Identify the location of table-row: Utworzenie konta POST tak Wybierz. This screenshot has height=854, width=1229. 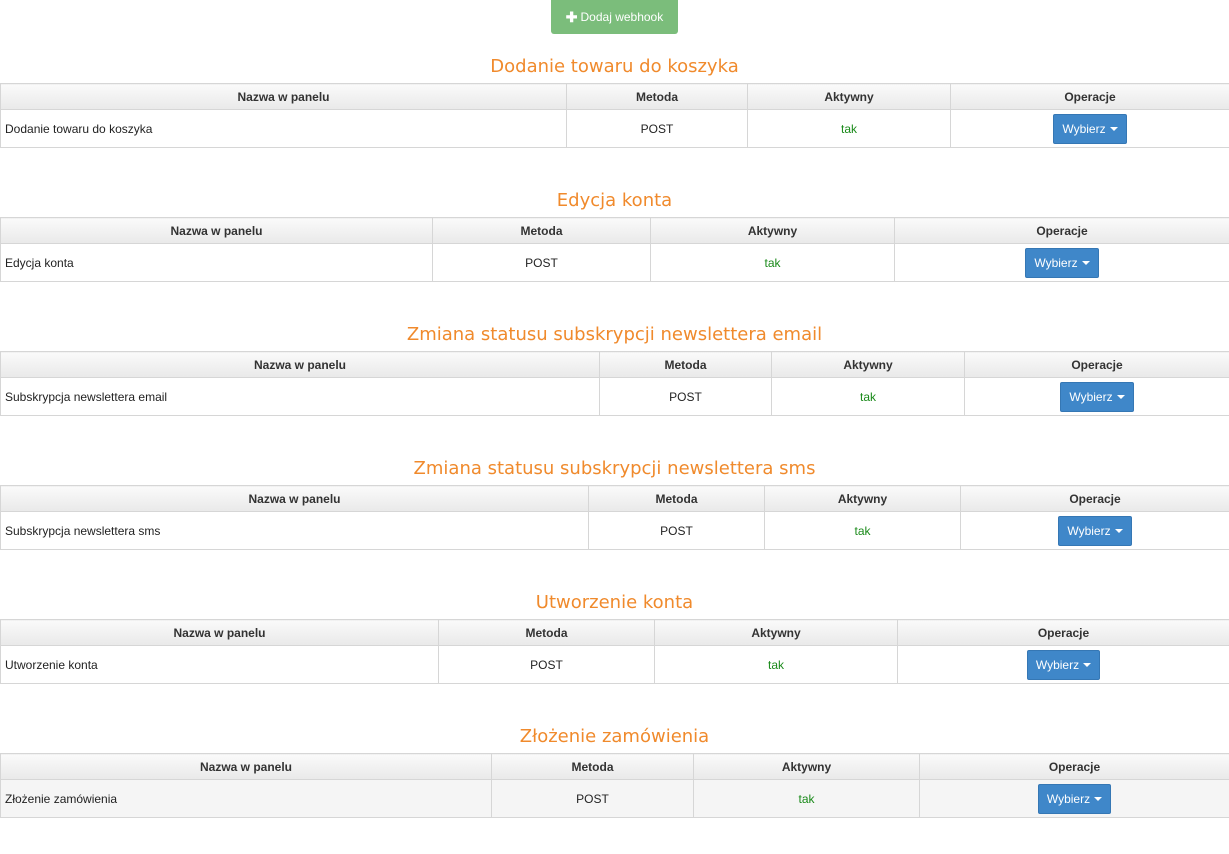
(615, 665).